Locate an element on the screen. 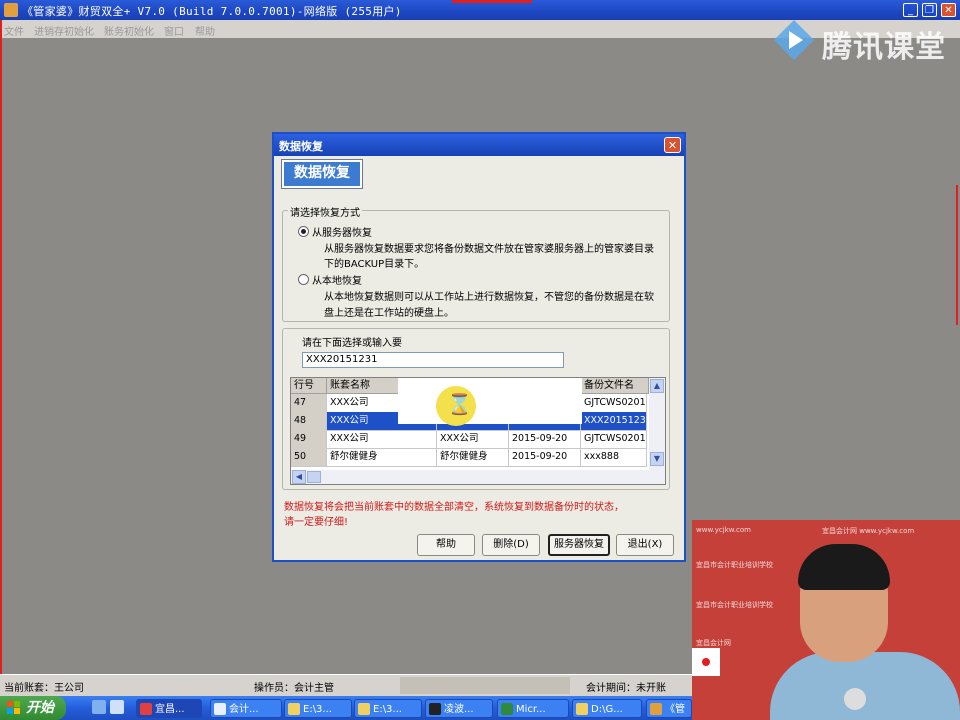  scroll-left-icon: ◀ is located at coordinates (299, 477).